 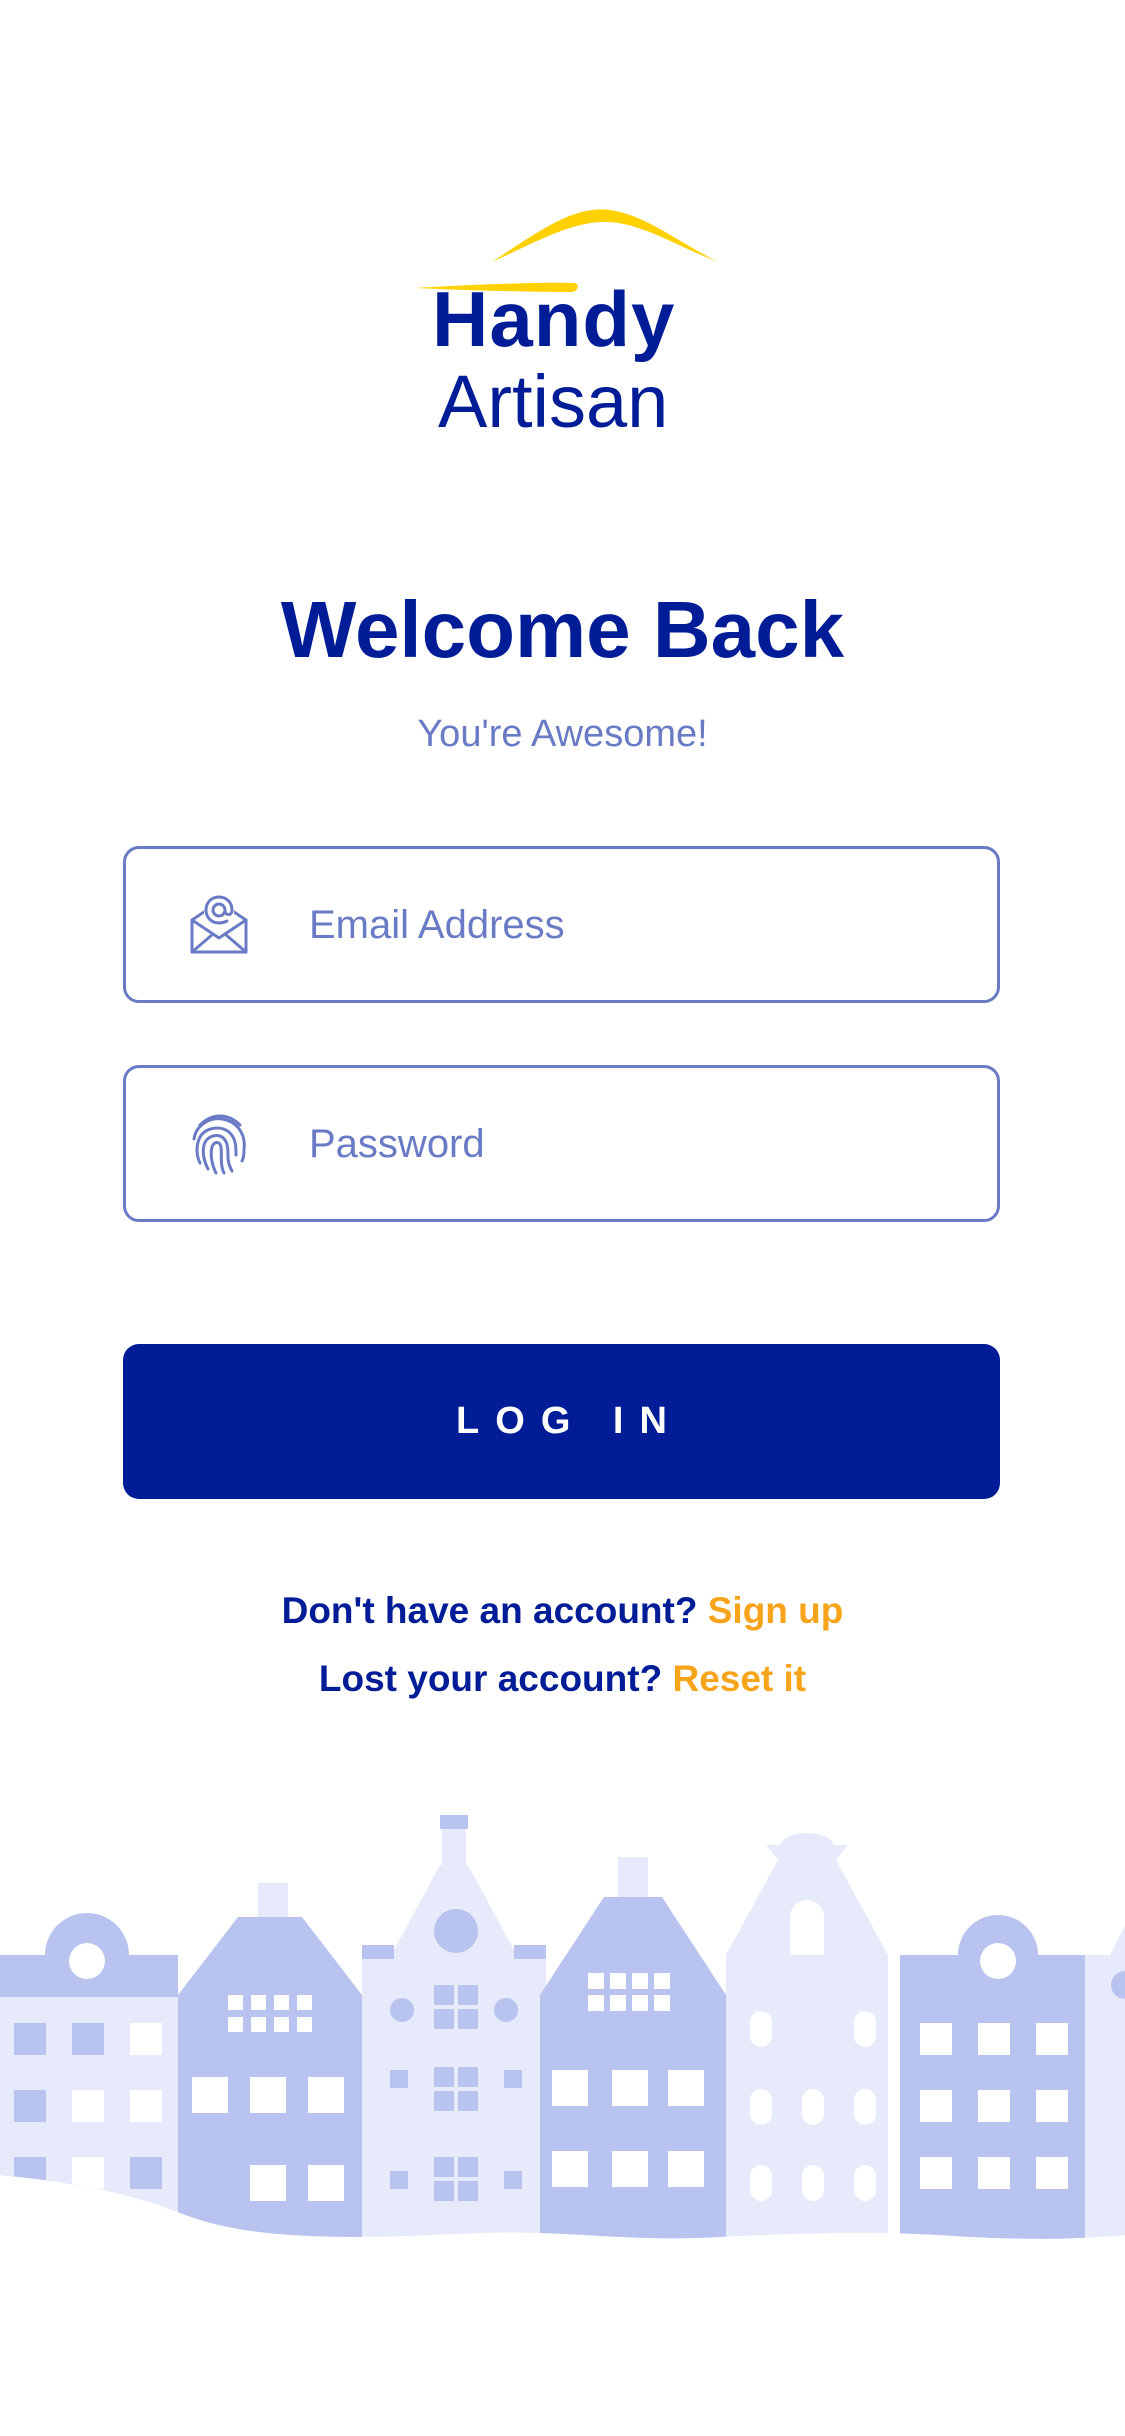 I want to click on logo-word-handy: Handy, so click(x=554, y=319).